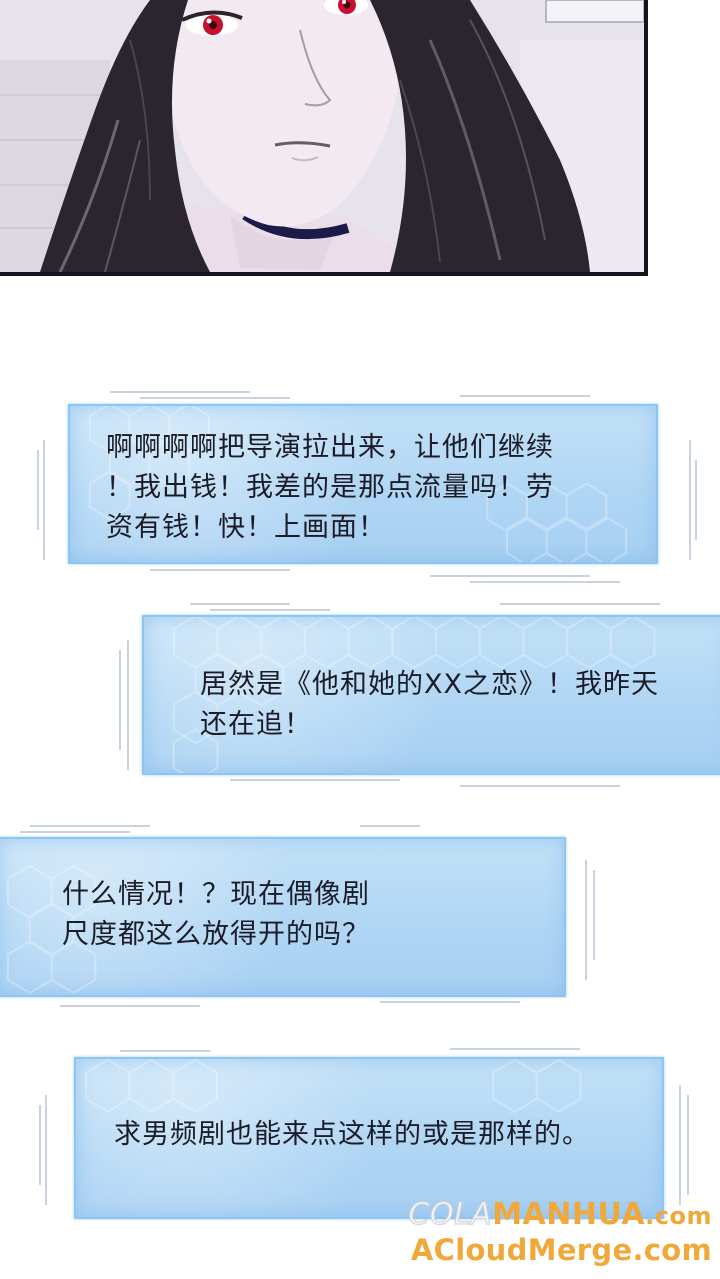 Image resolution: width=720 pixels, height=1279 pixels. Describe the element at coordinates (429, 704) in the screenshot. I see `comment-text: 居然是《他和她的XX之恋》！我昨天 还在追！` at that location.